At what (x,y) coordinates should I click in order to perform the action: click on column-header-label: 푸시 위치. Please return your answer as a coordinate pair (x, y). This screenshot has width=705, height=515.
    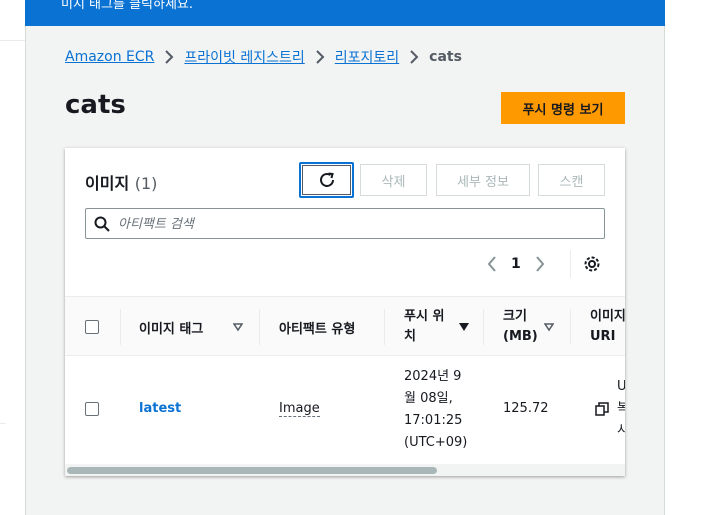
    Looking at the image, I should click on (424, 326).